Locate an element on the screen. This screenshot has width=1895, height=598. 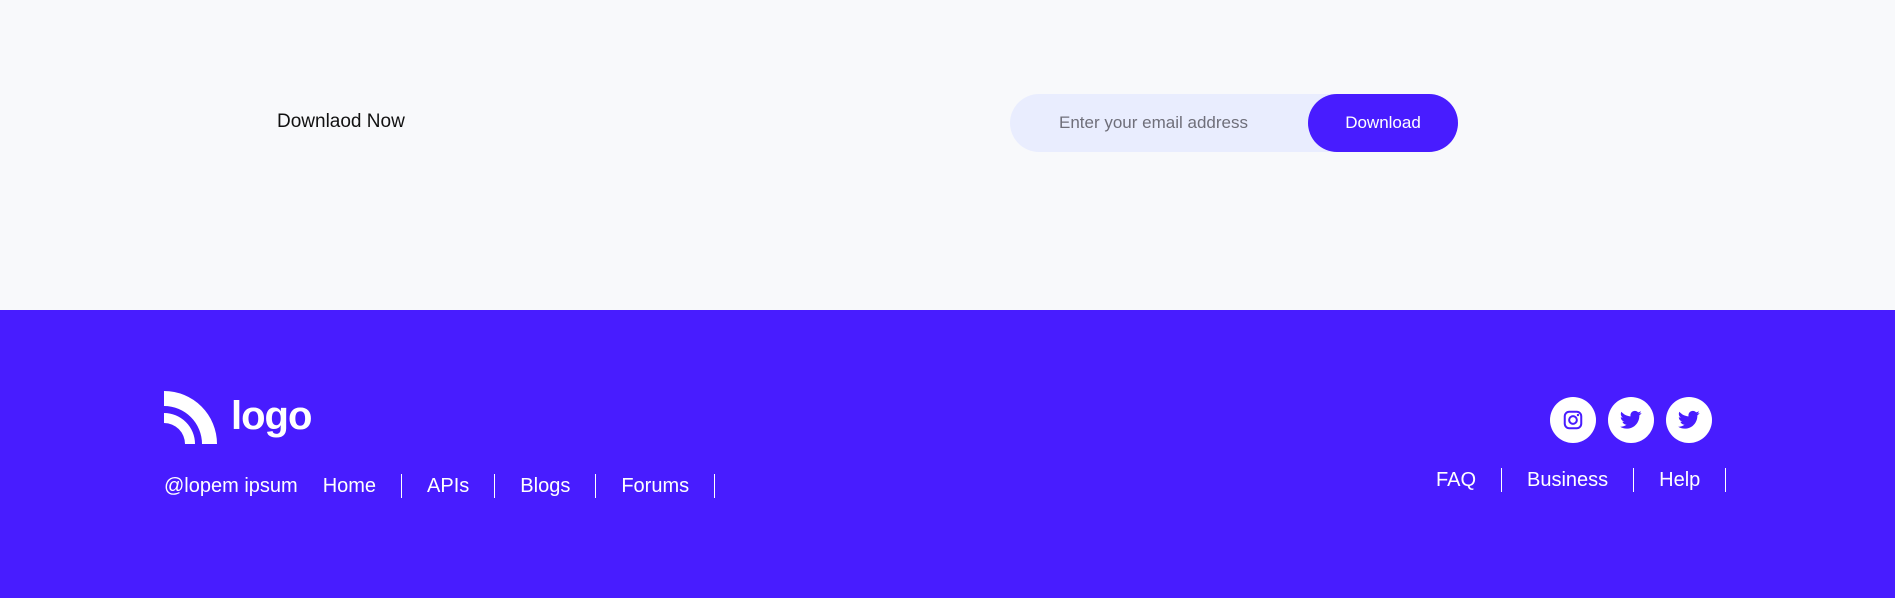
logo: logo is located at coordinates (238, 417).